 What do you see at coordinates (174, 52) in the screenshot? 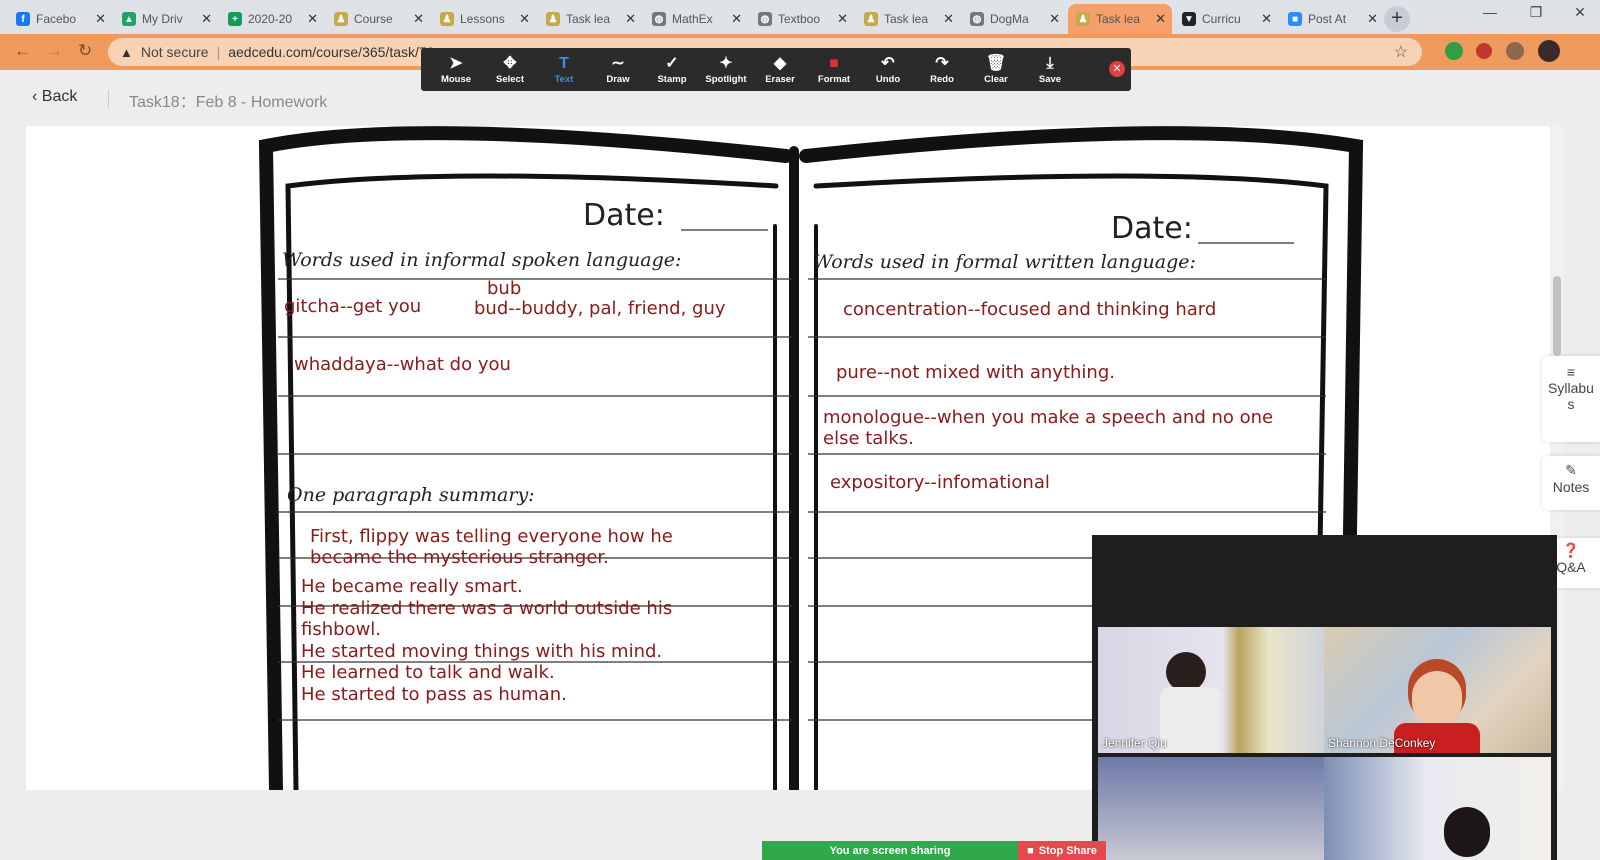
I see `not-secure-label: Not secure` at bounding box center [174, 52].